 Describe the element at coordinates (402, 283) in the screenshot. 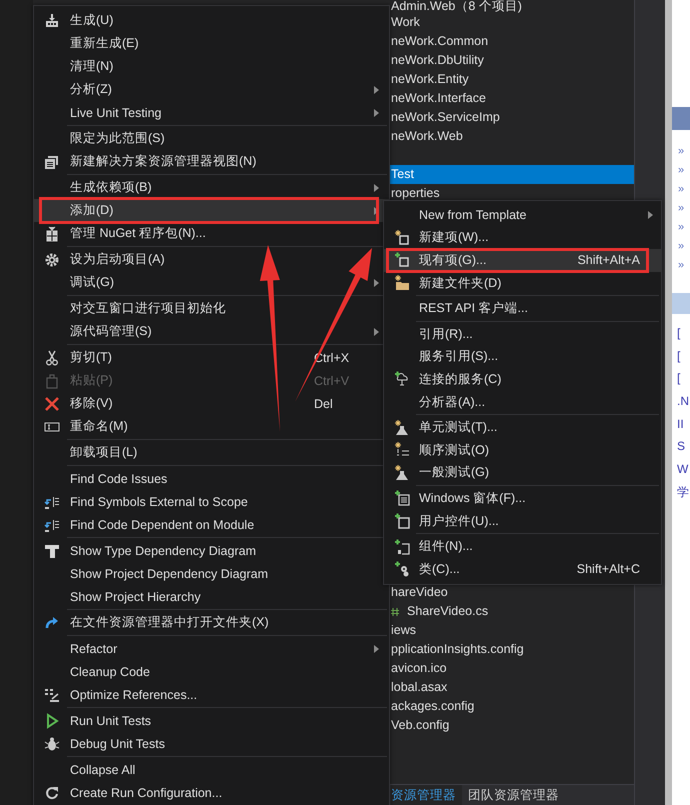

I see `folder-icon` at that location.